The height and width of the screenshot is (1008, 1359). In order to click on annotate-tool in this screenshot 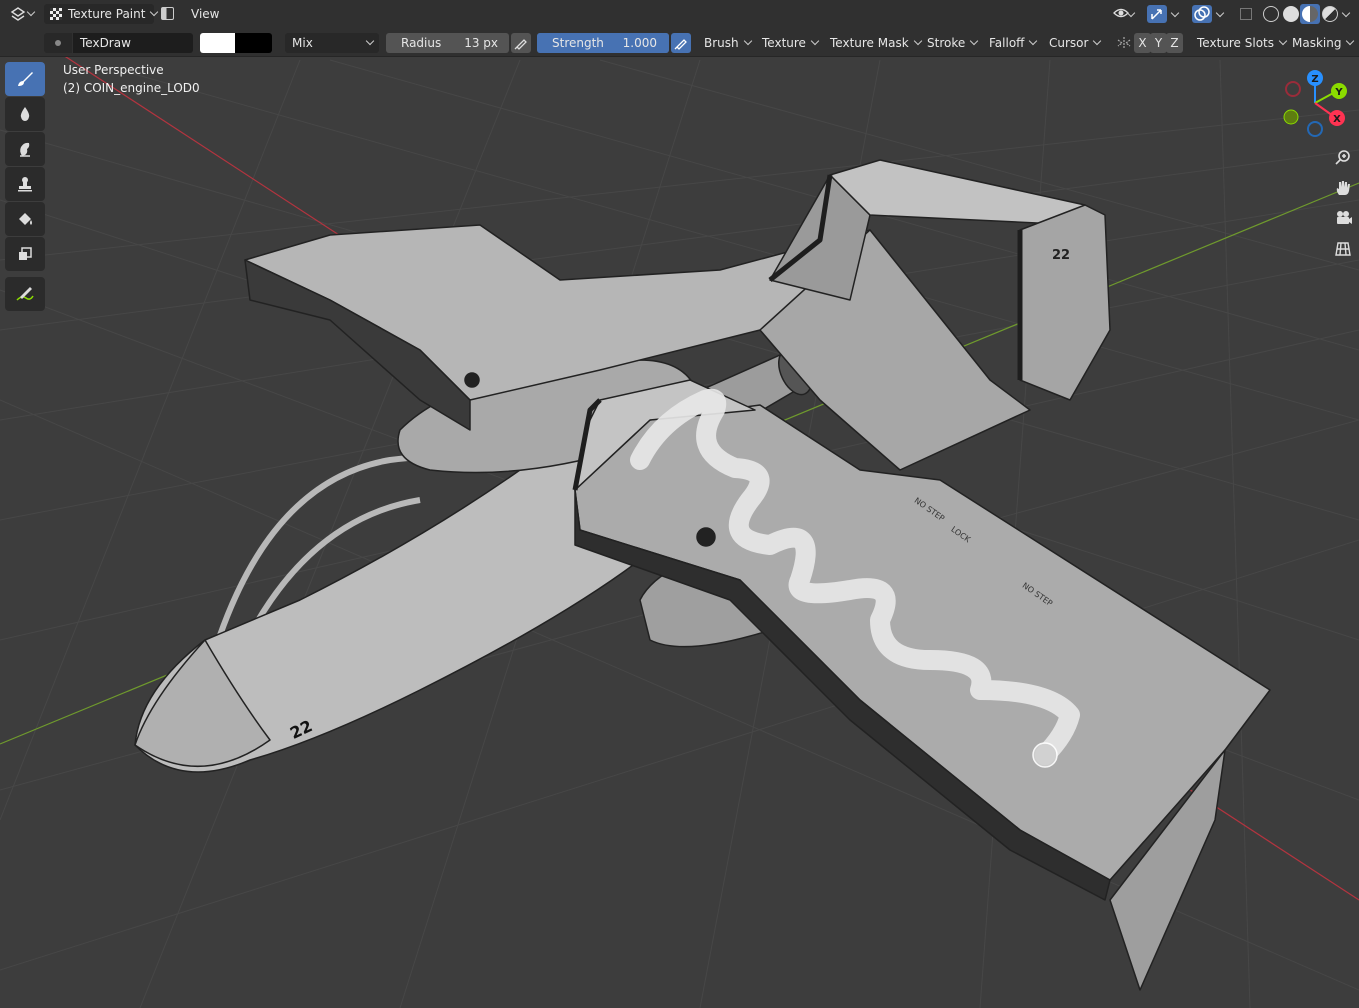, I will do `click(25, 294)`.